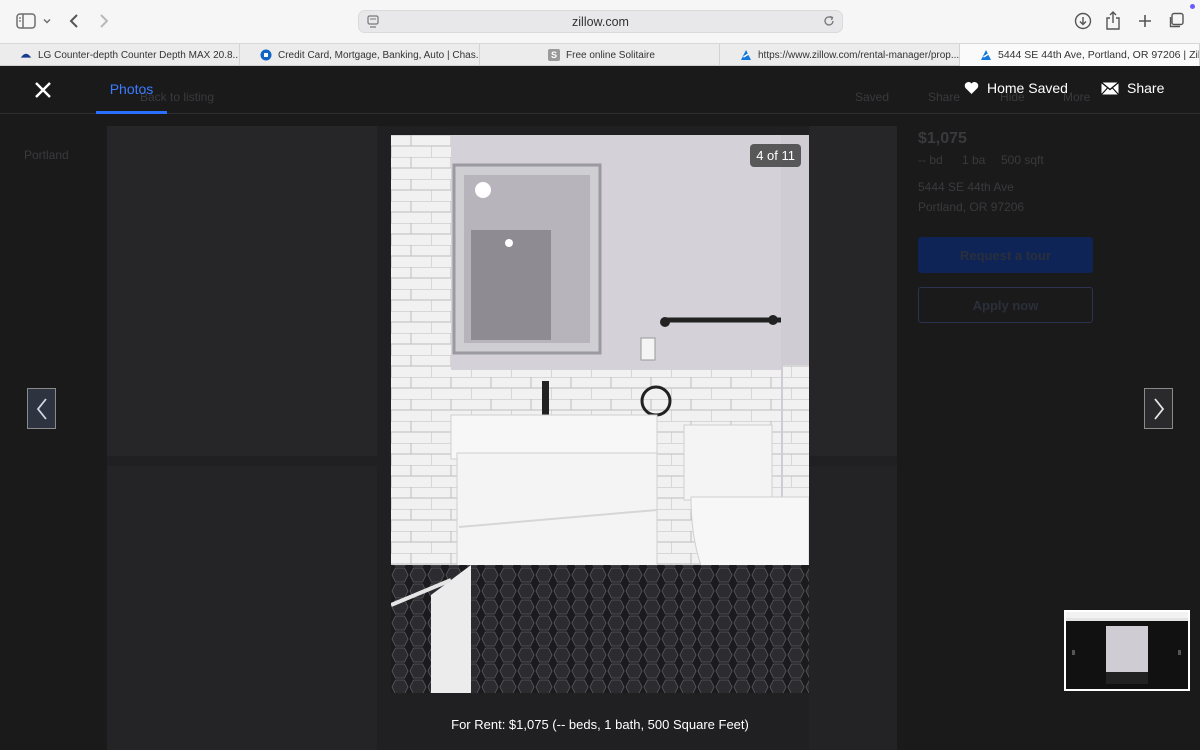 The image size is (1200, 750). Describe the element at coordinates (610, 55) in the screenshot. I see `tab-label: Free online Solitaire` at that location.